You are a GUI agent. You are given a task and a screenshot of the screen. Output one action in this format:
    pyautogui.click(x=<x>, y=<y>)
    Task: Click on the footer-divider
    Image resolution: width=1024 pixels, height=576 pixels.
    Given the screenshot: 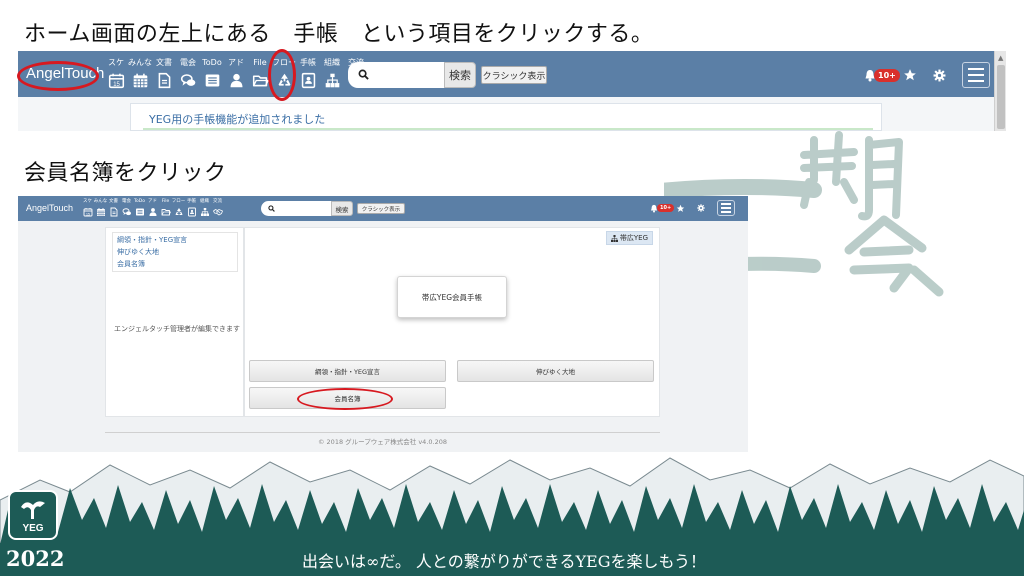 What is the action you would take?
    pyautogui.click(x=382, y=432)
    